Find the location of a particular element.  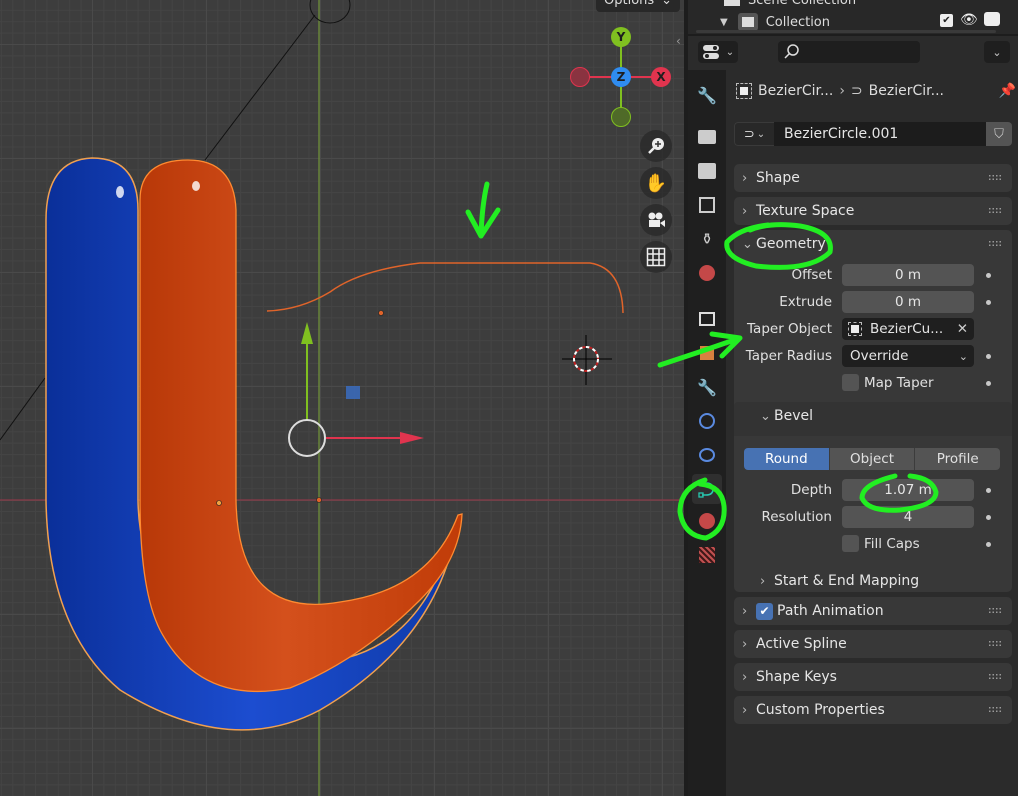

3d-cursor is located at coordinates (587, 360).